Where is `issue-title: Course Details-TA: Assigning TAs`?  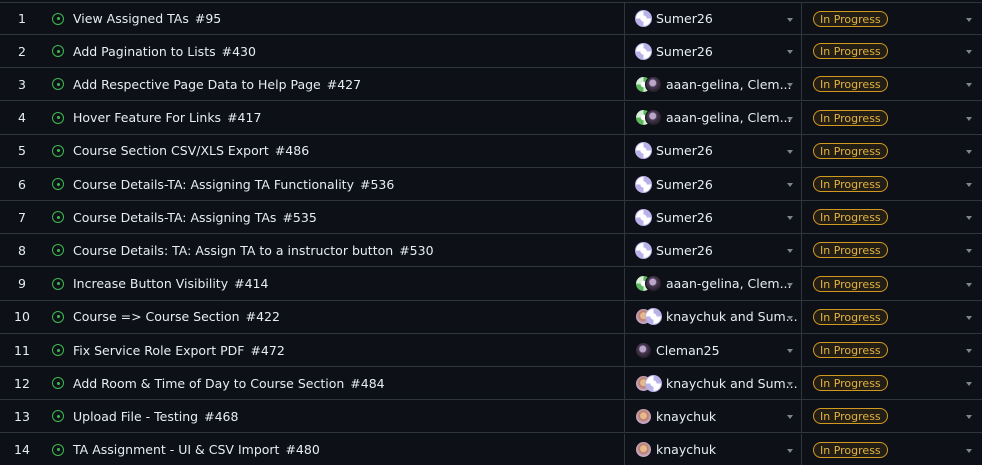 issue-title: Course Details-TA: Assigning TAs is located at coordinates (174, 217).